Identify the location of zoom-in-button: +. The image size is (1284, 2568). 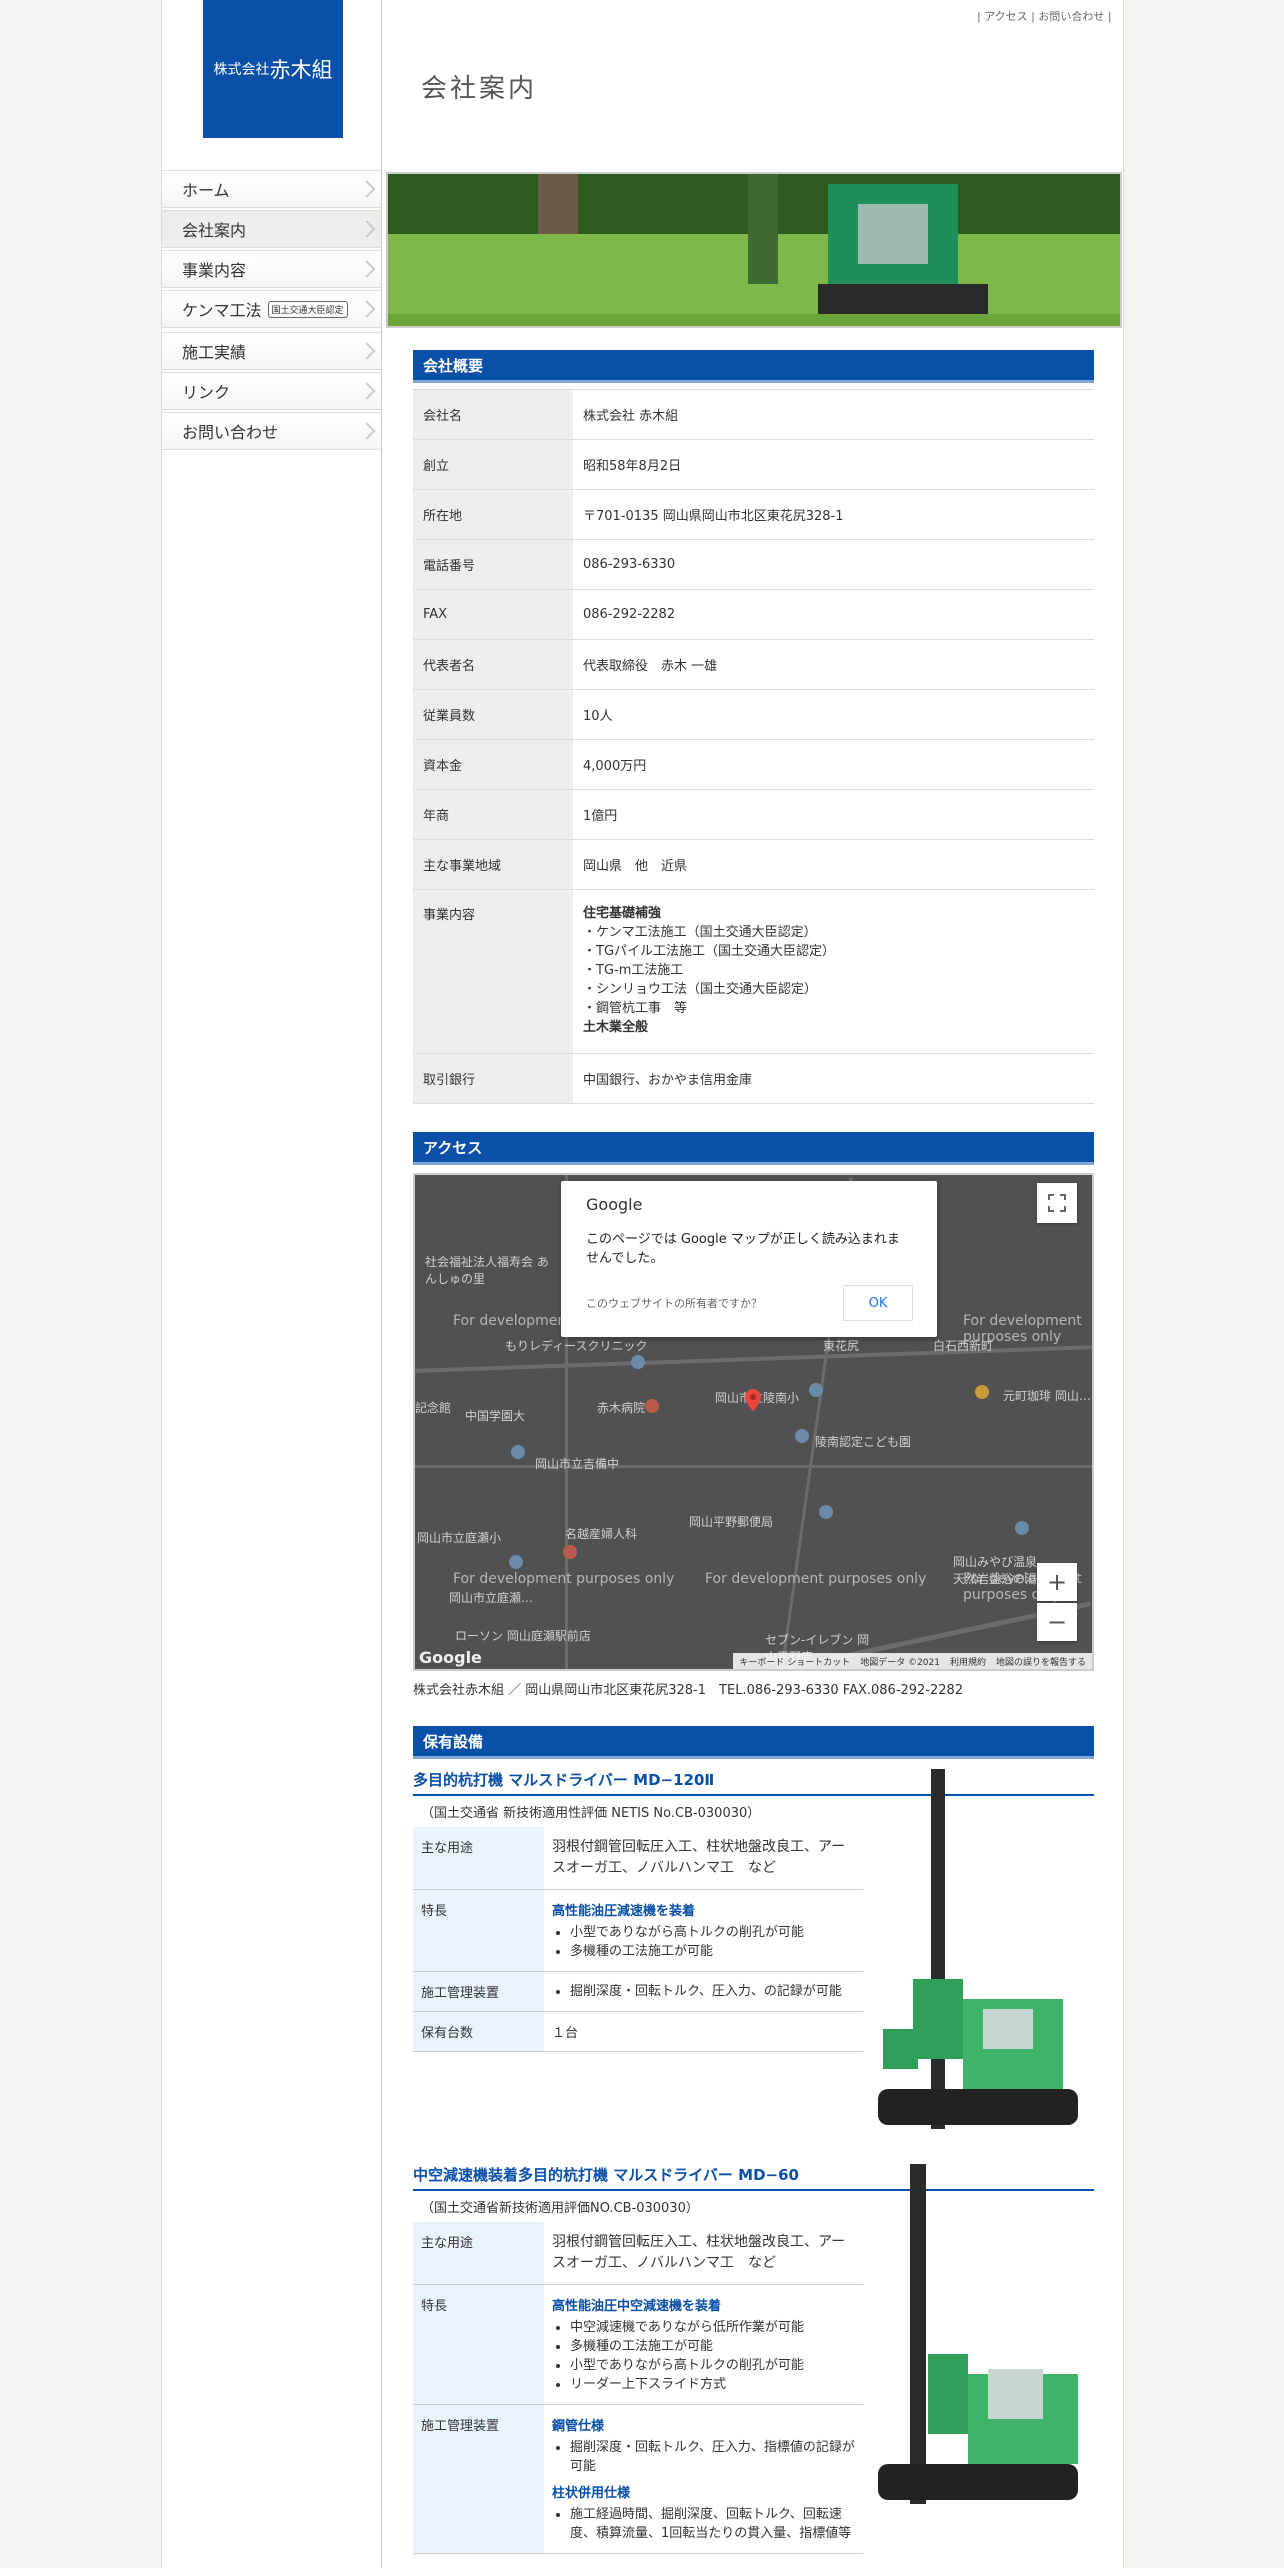
(1057, 1582).